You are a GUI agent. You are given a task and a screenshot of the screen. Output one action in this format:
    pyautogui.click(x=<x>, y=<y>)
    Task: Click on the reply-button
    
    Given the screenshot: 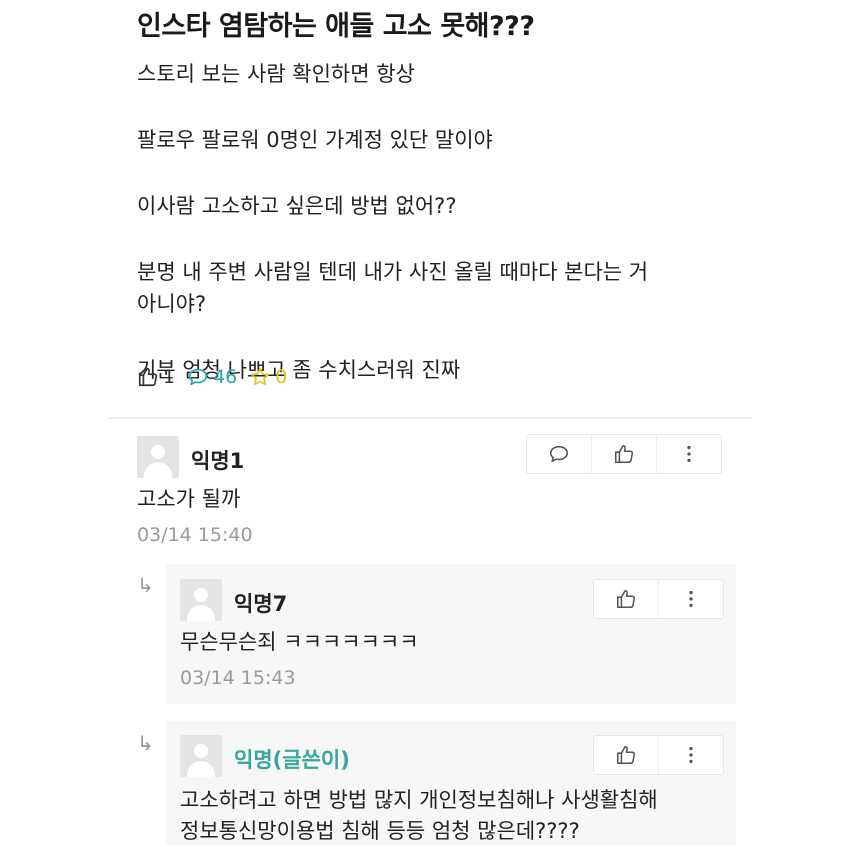 What is the action you would take?
    pyautogui.click(x=559, y=454)
    